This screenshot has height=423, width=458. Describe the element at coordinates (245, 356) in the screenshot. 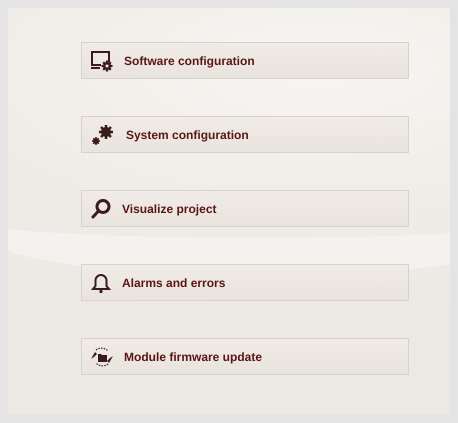

I see `menu-button: Module firmware update` at that location.